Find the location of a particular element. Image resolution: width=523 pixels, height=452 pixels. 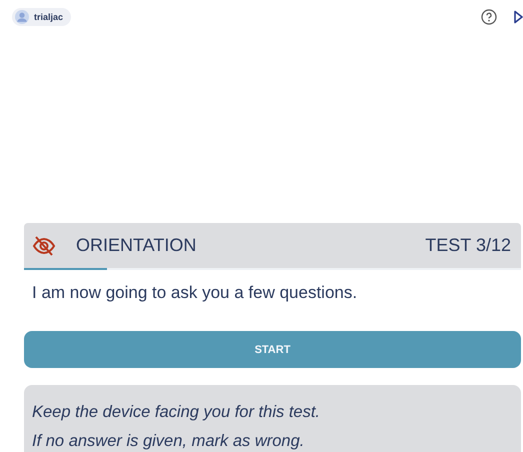

help-icon is located at coordinates (489, 17).